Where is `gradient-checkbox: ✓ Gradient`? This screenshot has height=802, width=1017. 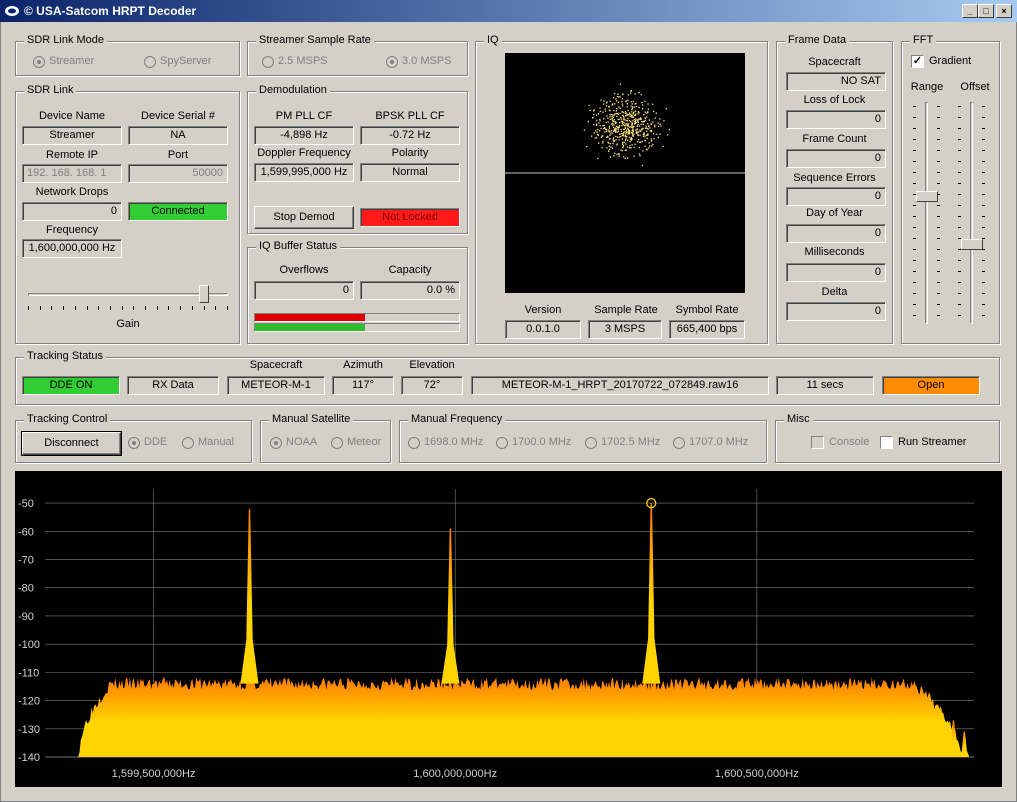 gradient-checkbox: ✓ Gradient is located at coordinates (941, 62).